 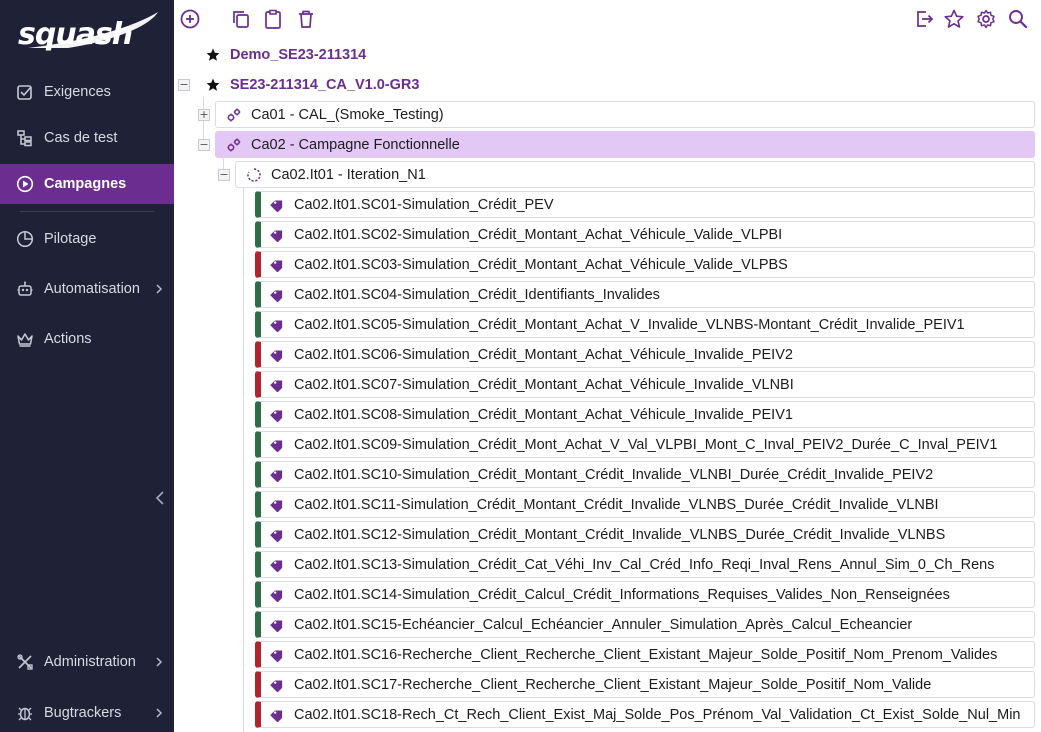 What do you see at coordinates (77, 92) in the screenshot?
I see `sidebar-item-label: Exigences` at bounding box center [77, 92].